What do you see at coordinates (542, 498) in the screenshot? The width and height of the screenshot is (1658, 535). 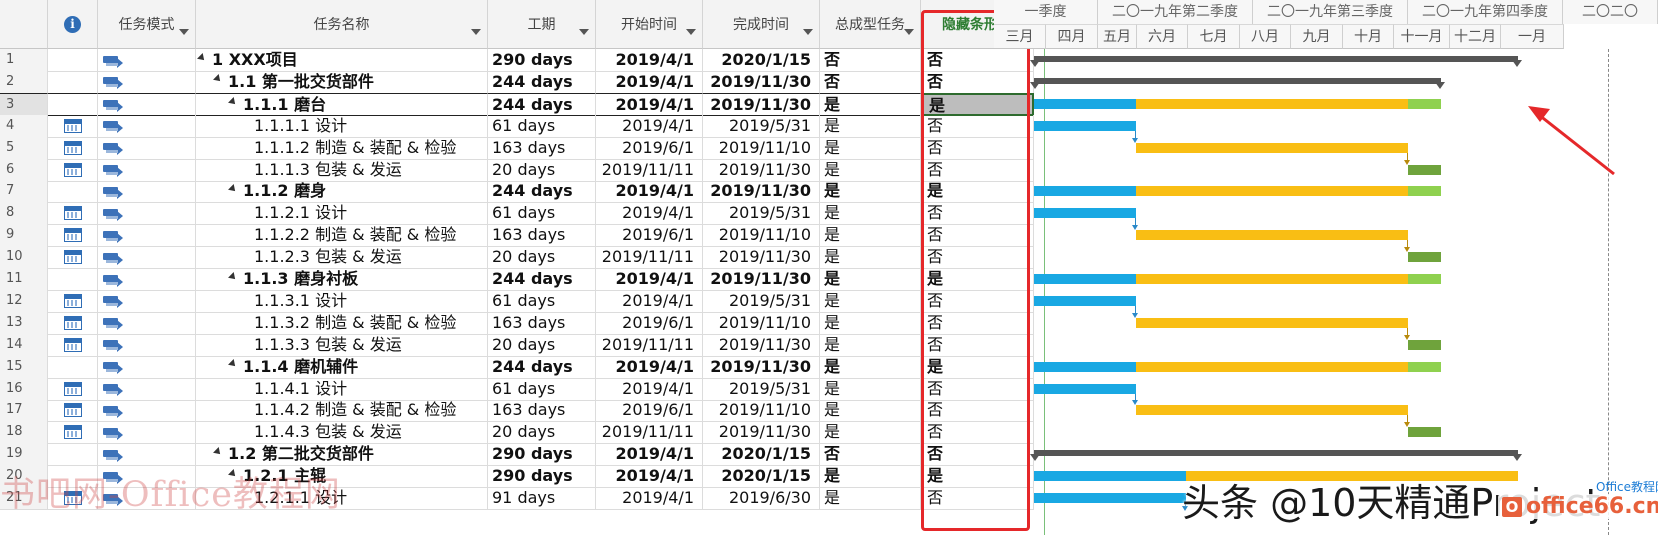 I see `duration-cell: 91 days` at bounding box center [542, 498].